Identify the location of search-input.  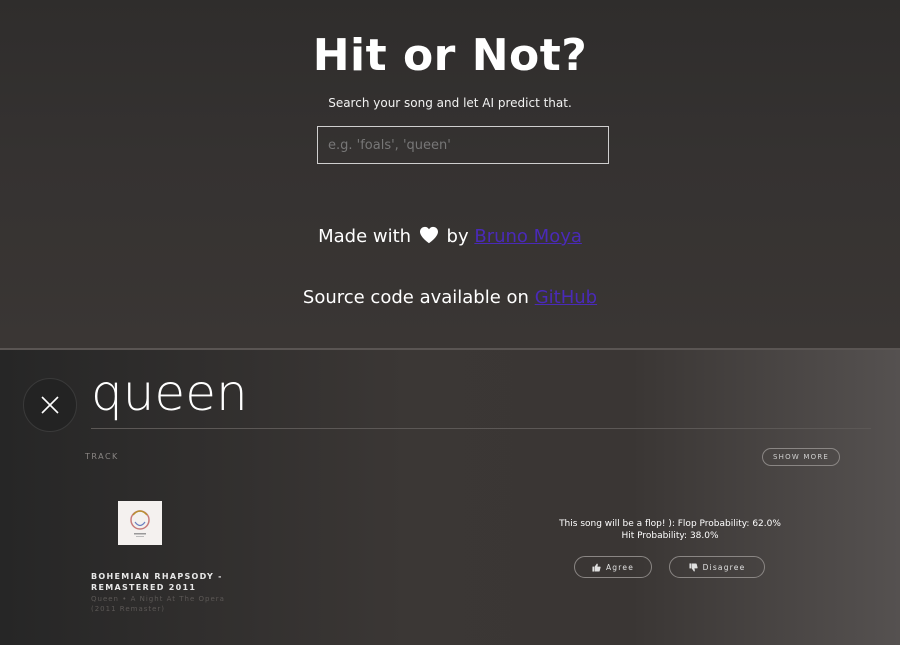
(463, 145).